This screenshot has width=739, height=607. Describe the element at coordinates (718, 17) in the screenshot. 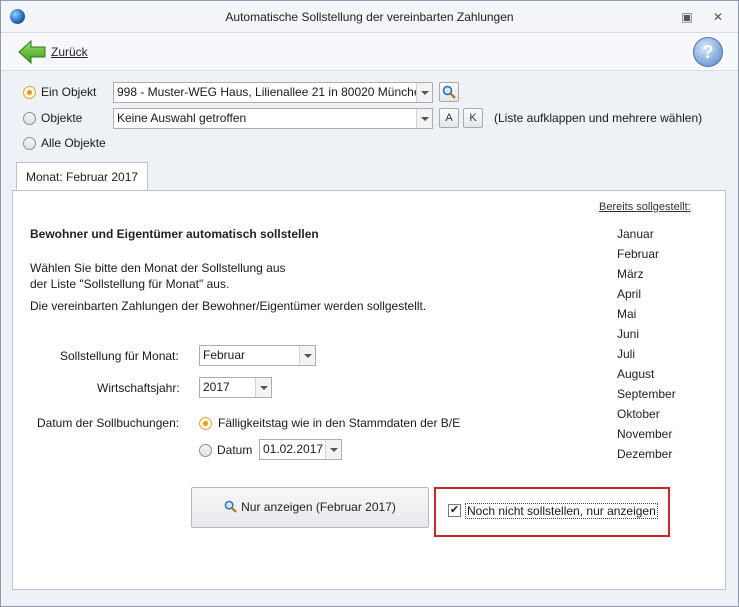

I see `close-icon: ✕` at that location.